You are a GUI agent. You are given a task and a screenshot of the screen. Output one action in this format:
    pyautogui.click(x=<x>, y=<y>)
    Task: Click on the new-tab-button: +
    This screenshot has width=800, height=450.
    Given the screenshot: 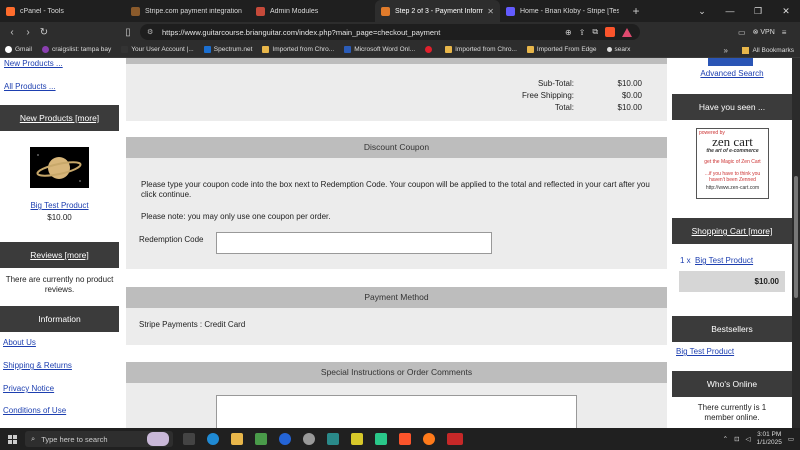 What is the action you would take?
    pyautogui.click(x=636, y=11)
    